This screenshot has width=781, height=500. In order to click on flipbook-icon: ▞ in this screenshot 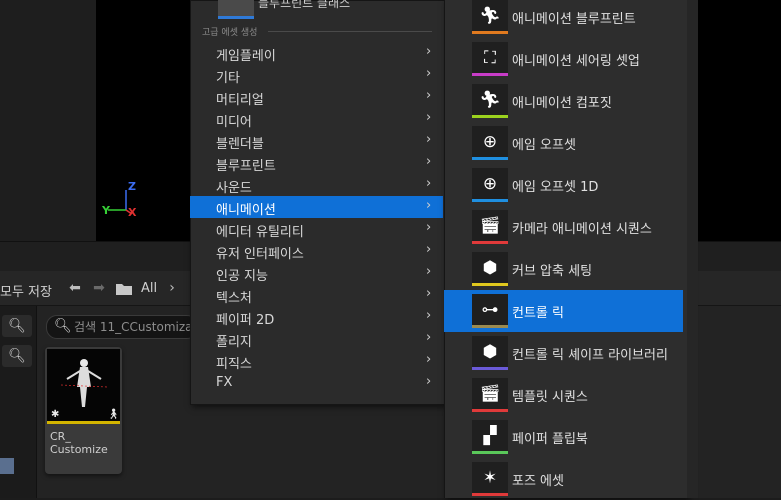, I will do `click(490, 437)`.